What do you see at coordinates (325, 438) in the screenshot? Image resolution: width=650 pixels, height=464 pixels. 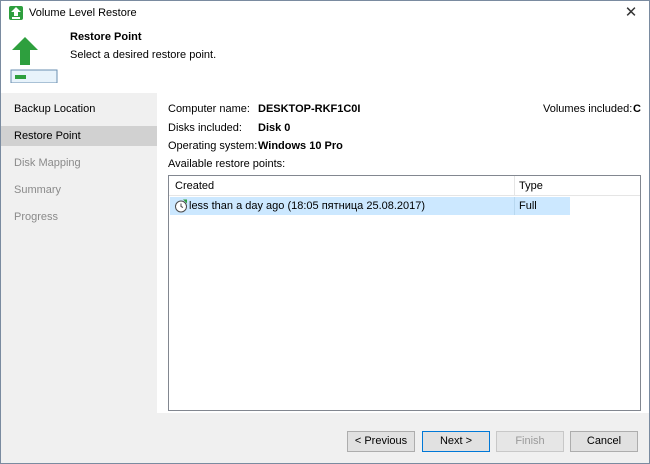 I see `wizard-footer: < Previous Next > Finish Cancel` at bounding box center [325, 438].